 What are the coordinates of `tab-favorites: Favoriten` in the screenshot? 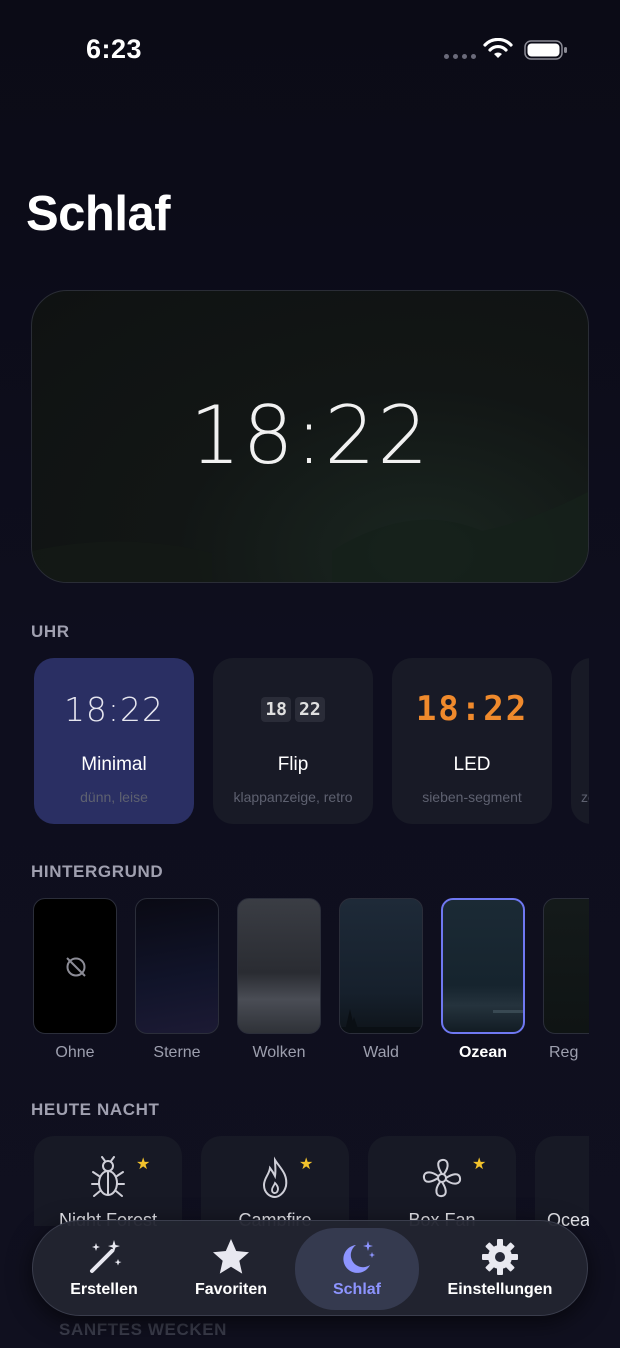 It's located at (231, 1269).